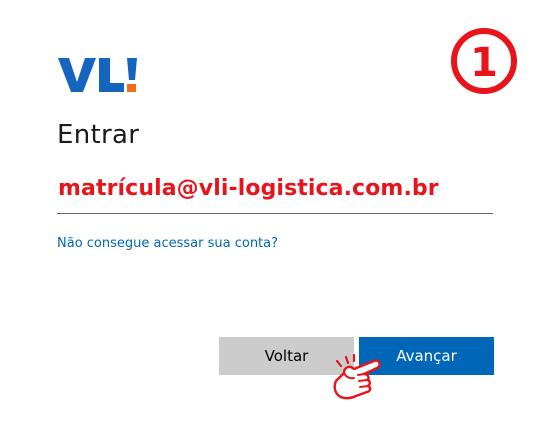  I want to click on back-button: Voltar, so click(286, 356).